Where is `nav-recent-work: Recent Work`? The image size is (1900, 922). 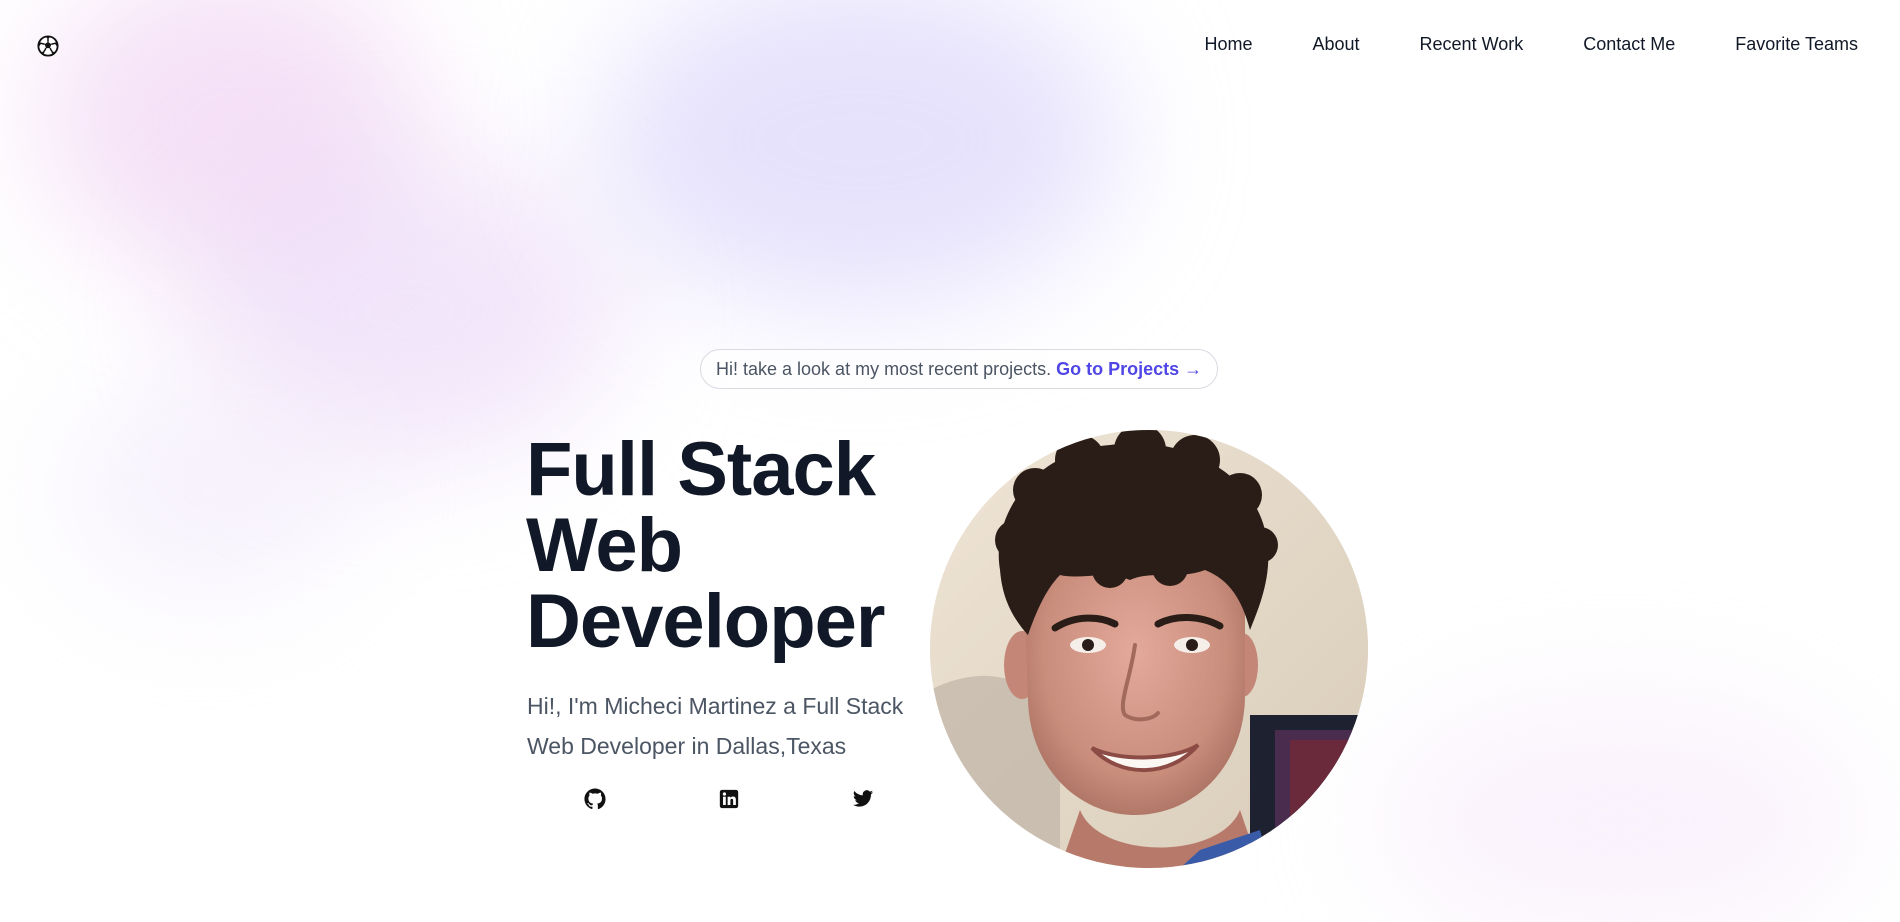 nav-recent-work: Recent Work is located at coordinates (1472, 44).